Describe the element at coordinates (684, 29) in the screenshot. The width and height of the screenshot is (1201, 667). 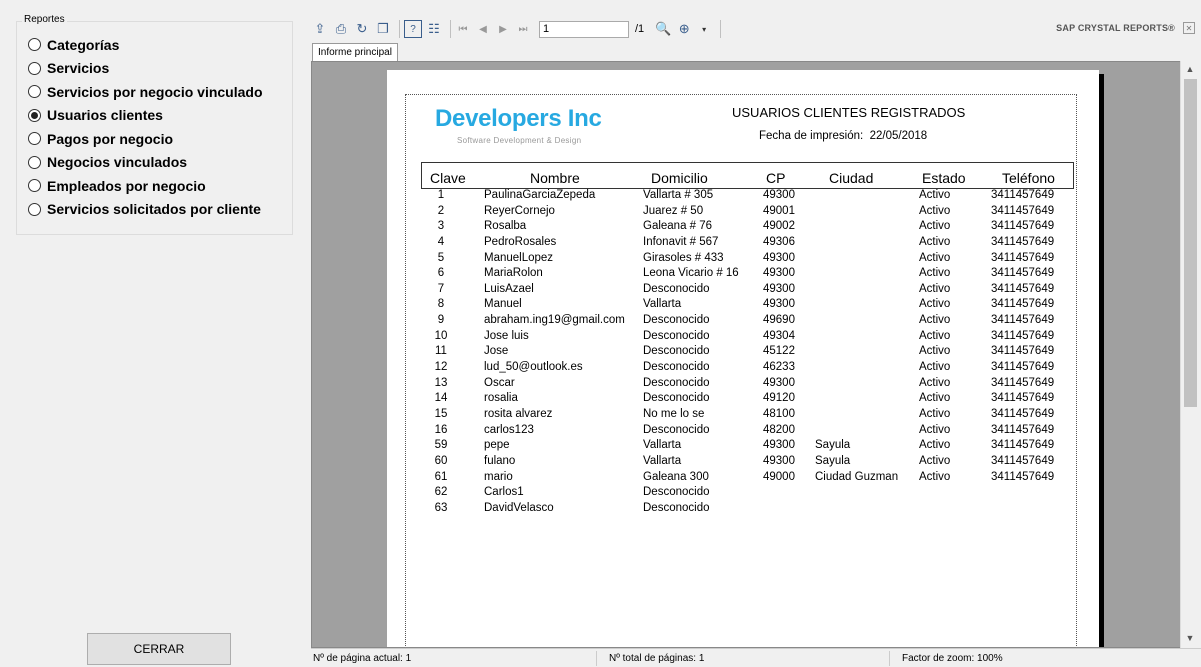
I see `zoom-icon: ⊕` at that location.